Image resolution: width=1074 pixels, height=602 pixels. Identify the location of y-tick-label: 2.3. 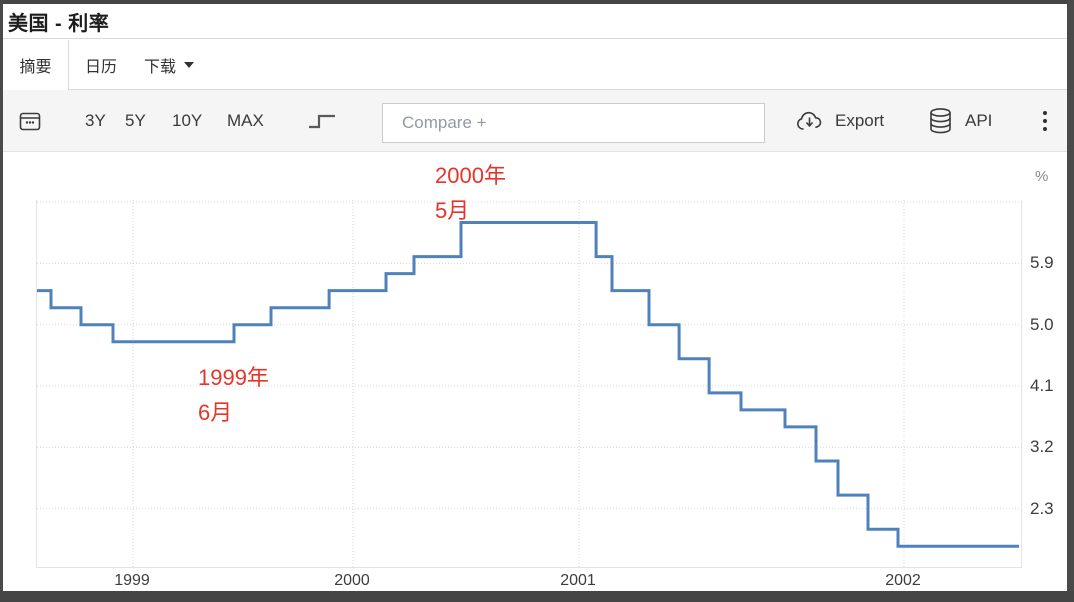
(1042, 508).